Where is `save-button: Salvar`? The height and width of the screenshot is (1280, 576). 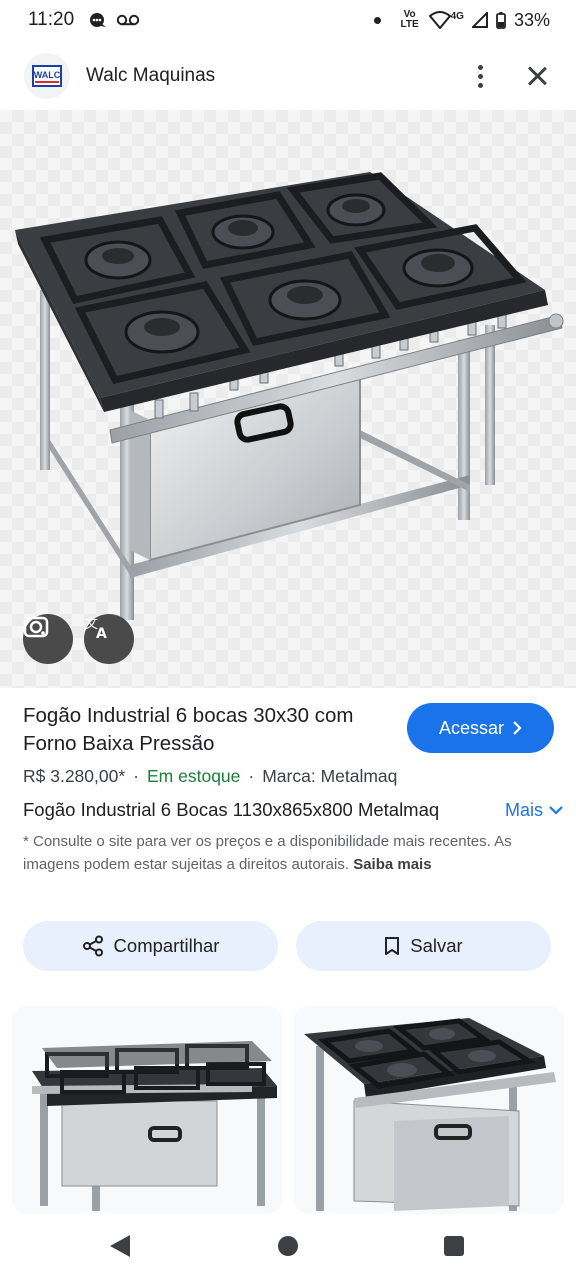 save-button: Salvar is located at coordinates (423, 946).